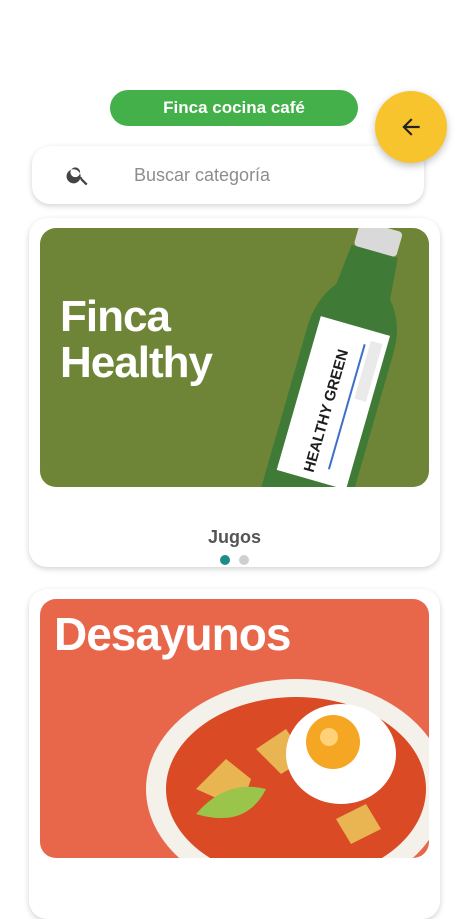  I want to click on arrow-left-icon, so click(411, 127).